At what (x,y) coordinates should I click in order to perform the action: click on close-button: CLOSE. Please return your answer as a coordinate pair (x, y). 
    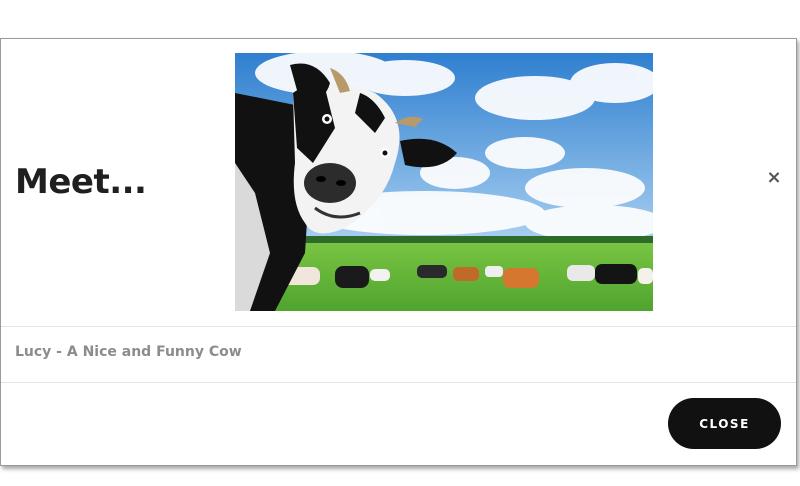
    Looking at the image, I should click on (724, 423).